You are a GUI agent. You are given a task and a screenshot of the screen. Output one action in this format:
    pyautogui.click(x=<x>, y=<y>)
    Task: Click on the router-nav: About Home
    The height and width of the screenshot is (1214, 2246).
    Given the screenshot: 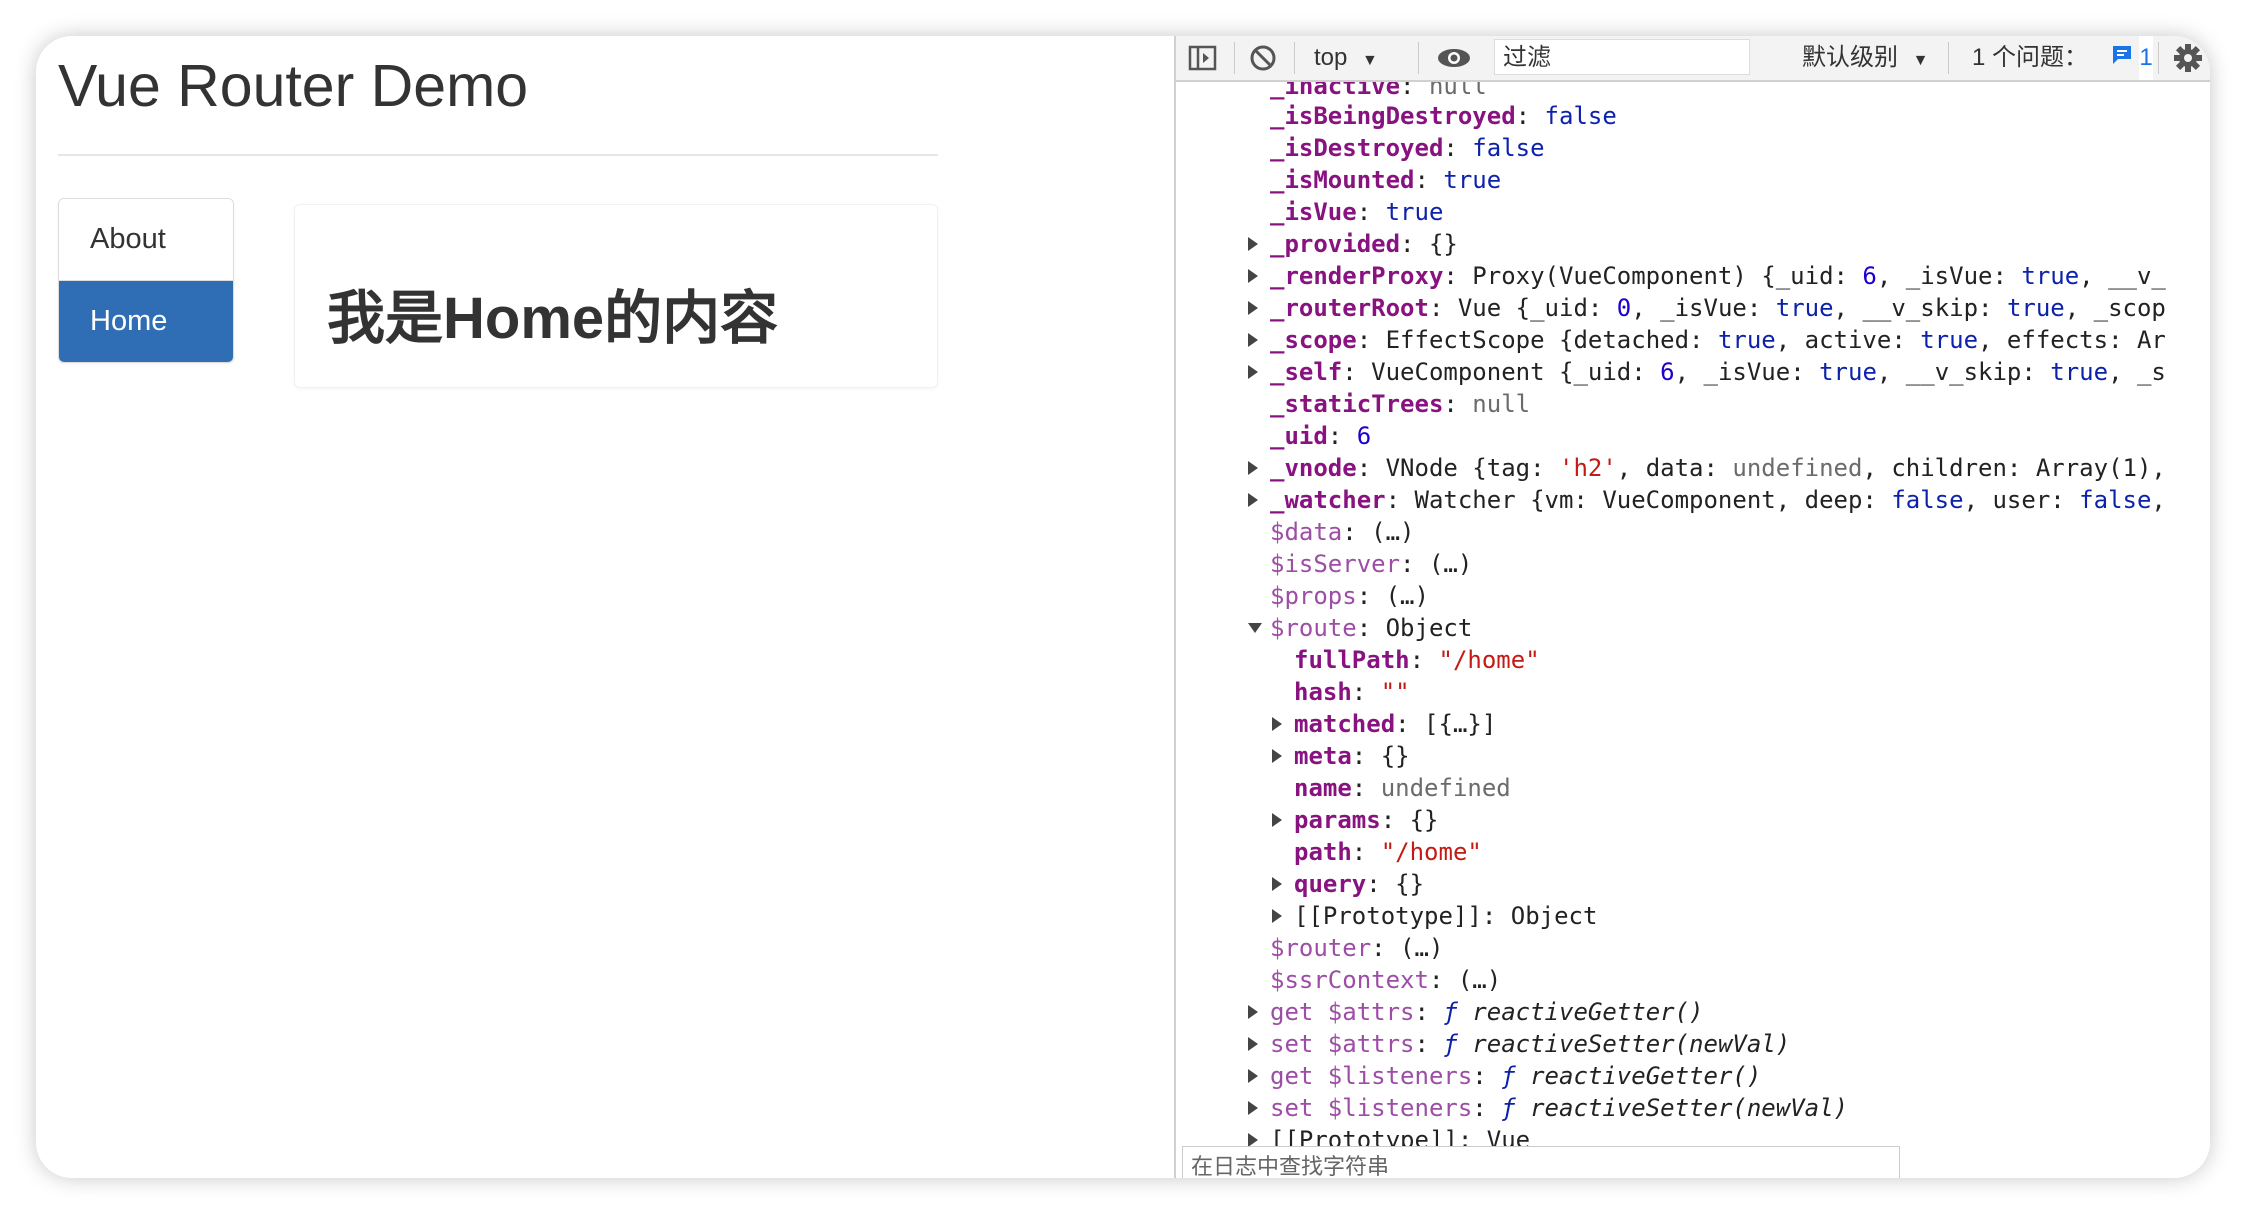 What is the action you would take?
    pyautogui.click(x=146, y=280)
    